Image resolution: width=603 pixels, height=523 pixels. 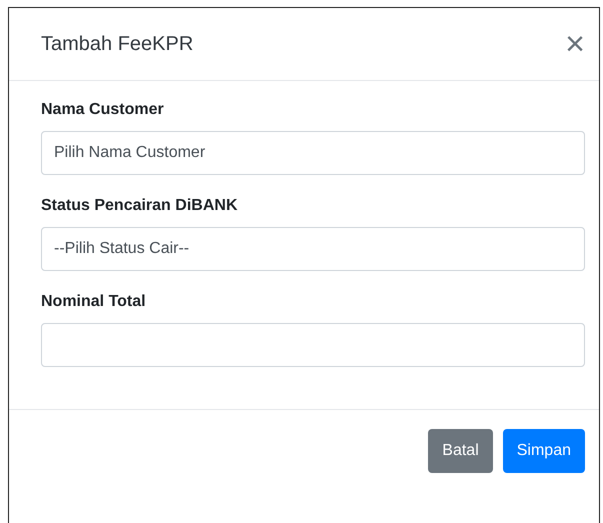 I want to click on select-field: --Pilih Status Cair--, so click(x=313, y=249).